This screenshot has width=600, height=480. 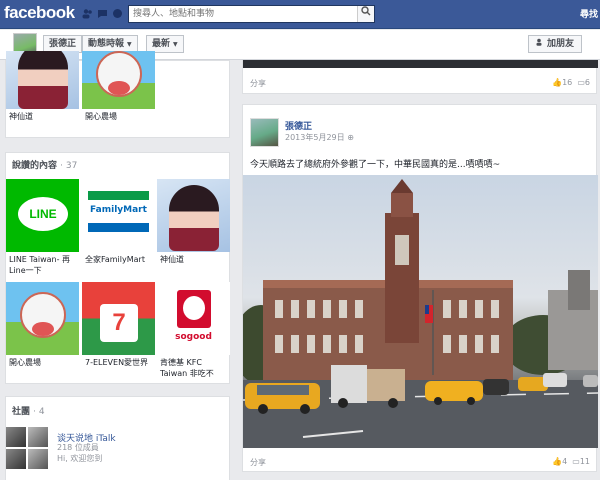 What do you see at coordinates (39, 13) in the screenshot?
I see `facebook-logo: facebook` at bounding box center [39, 13].